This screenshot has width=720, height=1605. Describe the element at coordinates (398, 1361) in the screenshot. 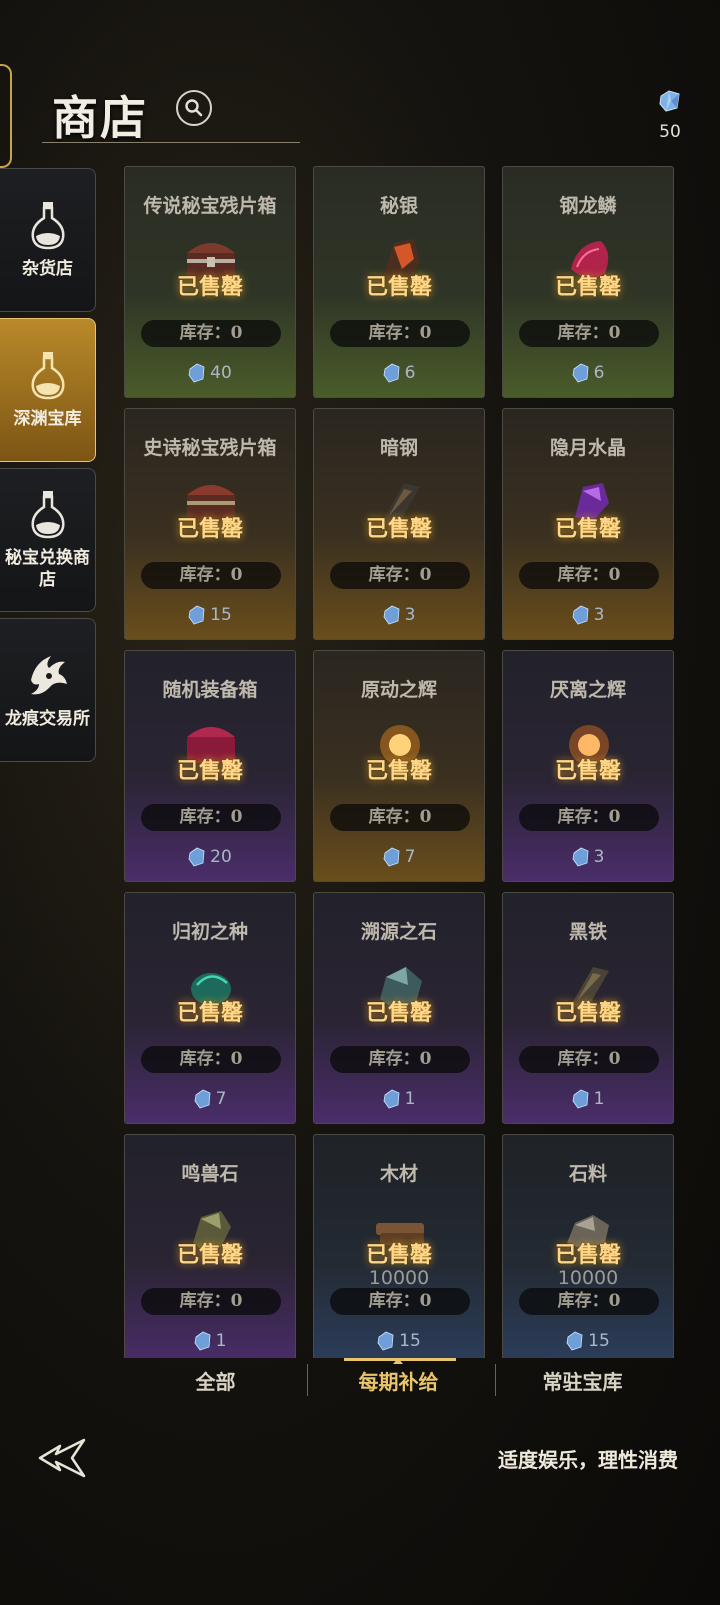

I see `chevron-up-icon` at that location.